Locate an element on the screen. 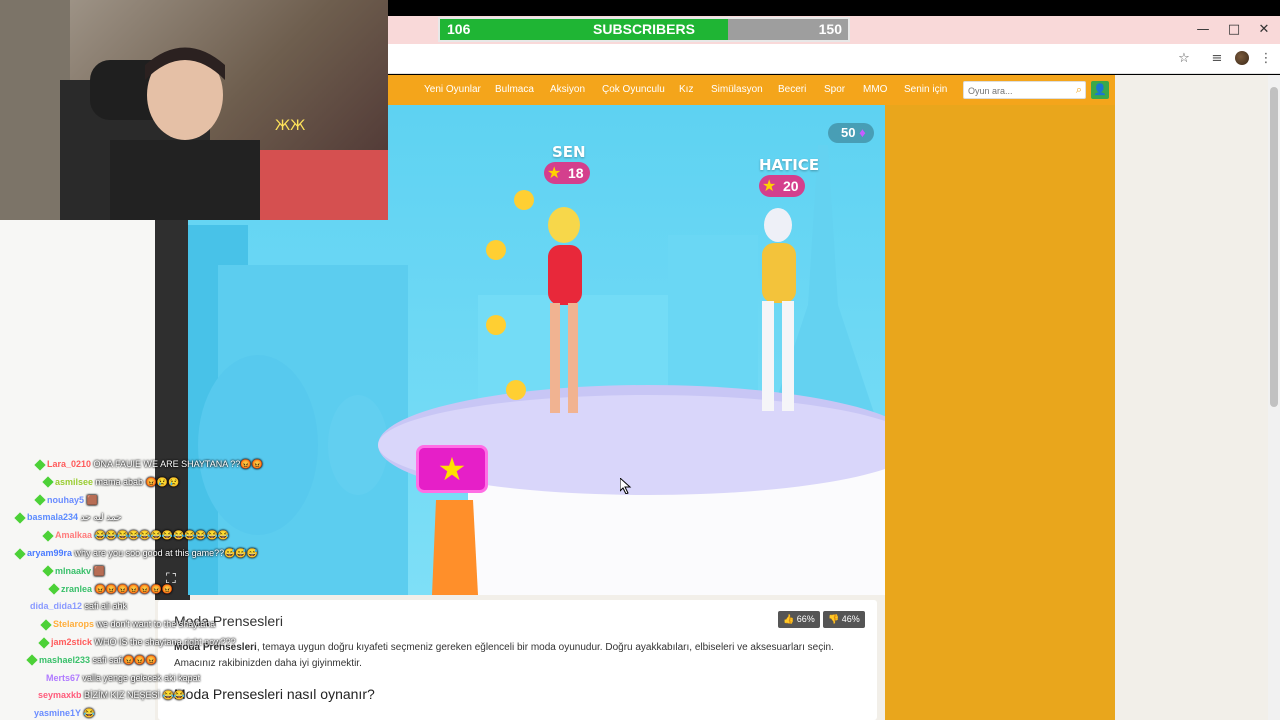 The image size is (1280, 720). search-input is located at coordinates (1018, 90).